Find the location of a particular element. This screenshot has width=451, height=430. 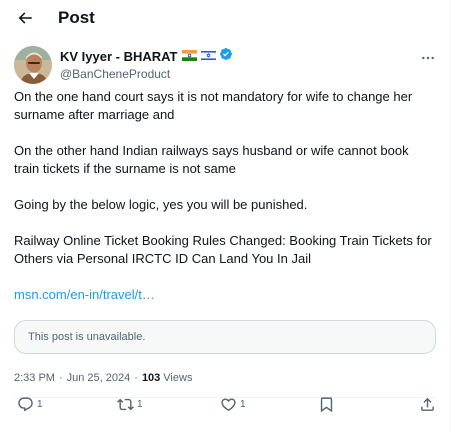

header: Post is located at coordinates (225, 18).